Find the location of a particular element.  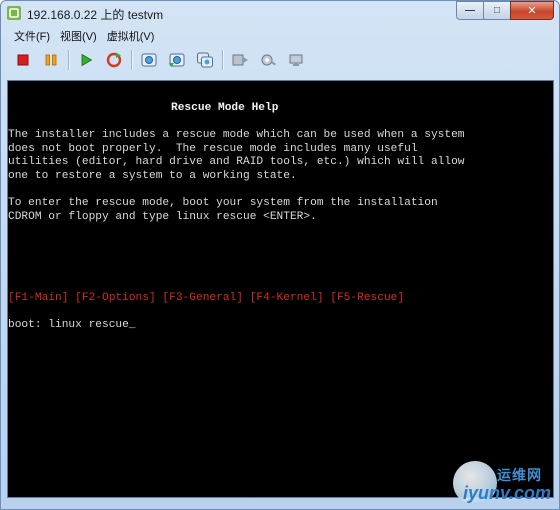

manage-snapshots-button is located at coordinates (205, 60).